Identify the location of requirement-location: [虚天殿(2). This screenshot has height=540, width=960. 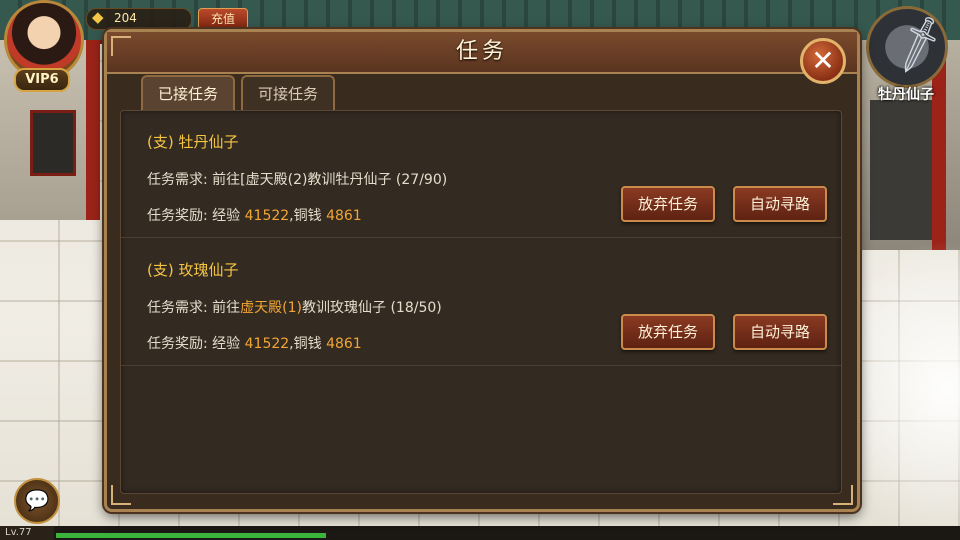
(274, 180).